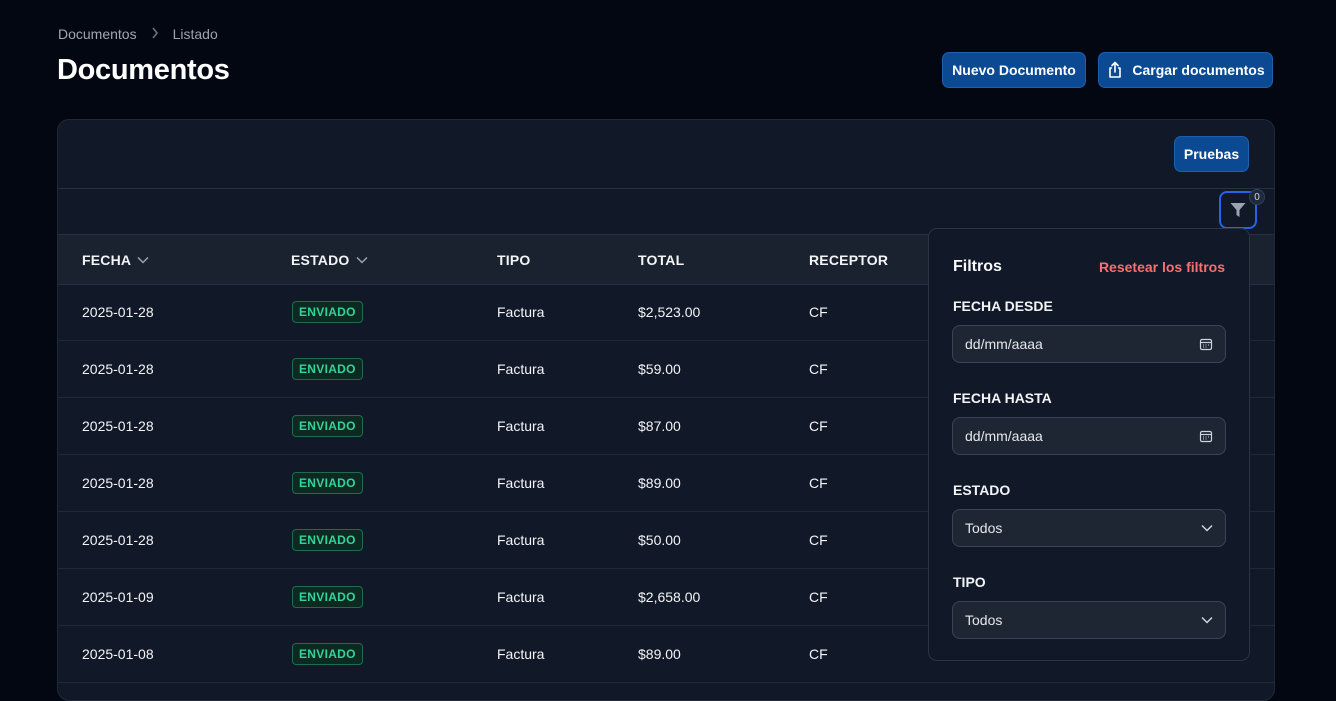 The image size is (1336, 701). Describe the element at coordinates (155, 34) in the screenshot. I see `chevron-right-icon` at that location.